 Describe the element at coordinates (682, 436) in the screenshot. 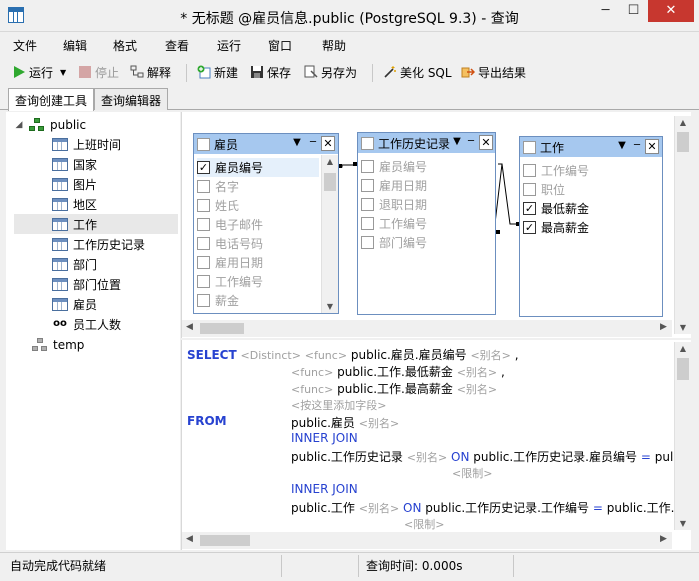

I see `sql-vertical-scrollbar: ▲ ▼` at that location.